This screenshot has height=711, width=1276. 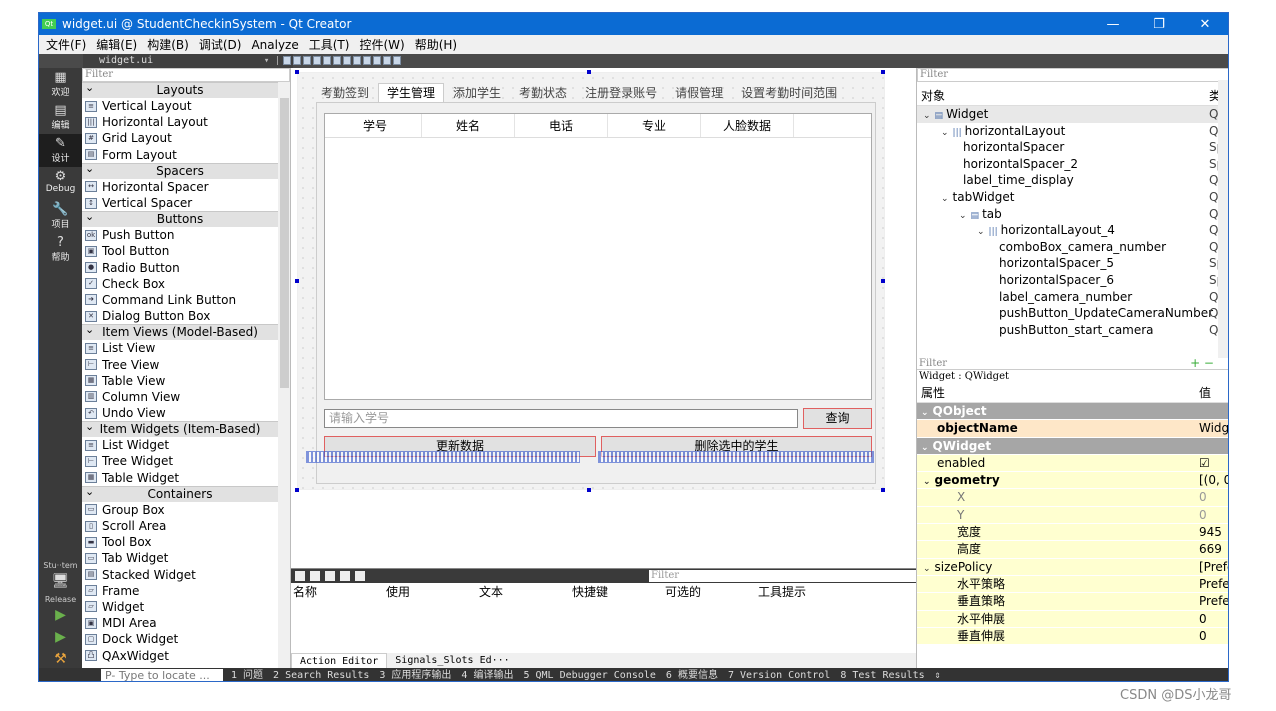 What do you see at coordinates (1072, 364) in the screenshot?
I see `property-filter-input: Filter + −` at bounding box center [1072, 364].